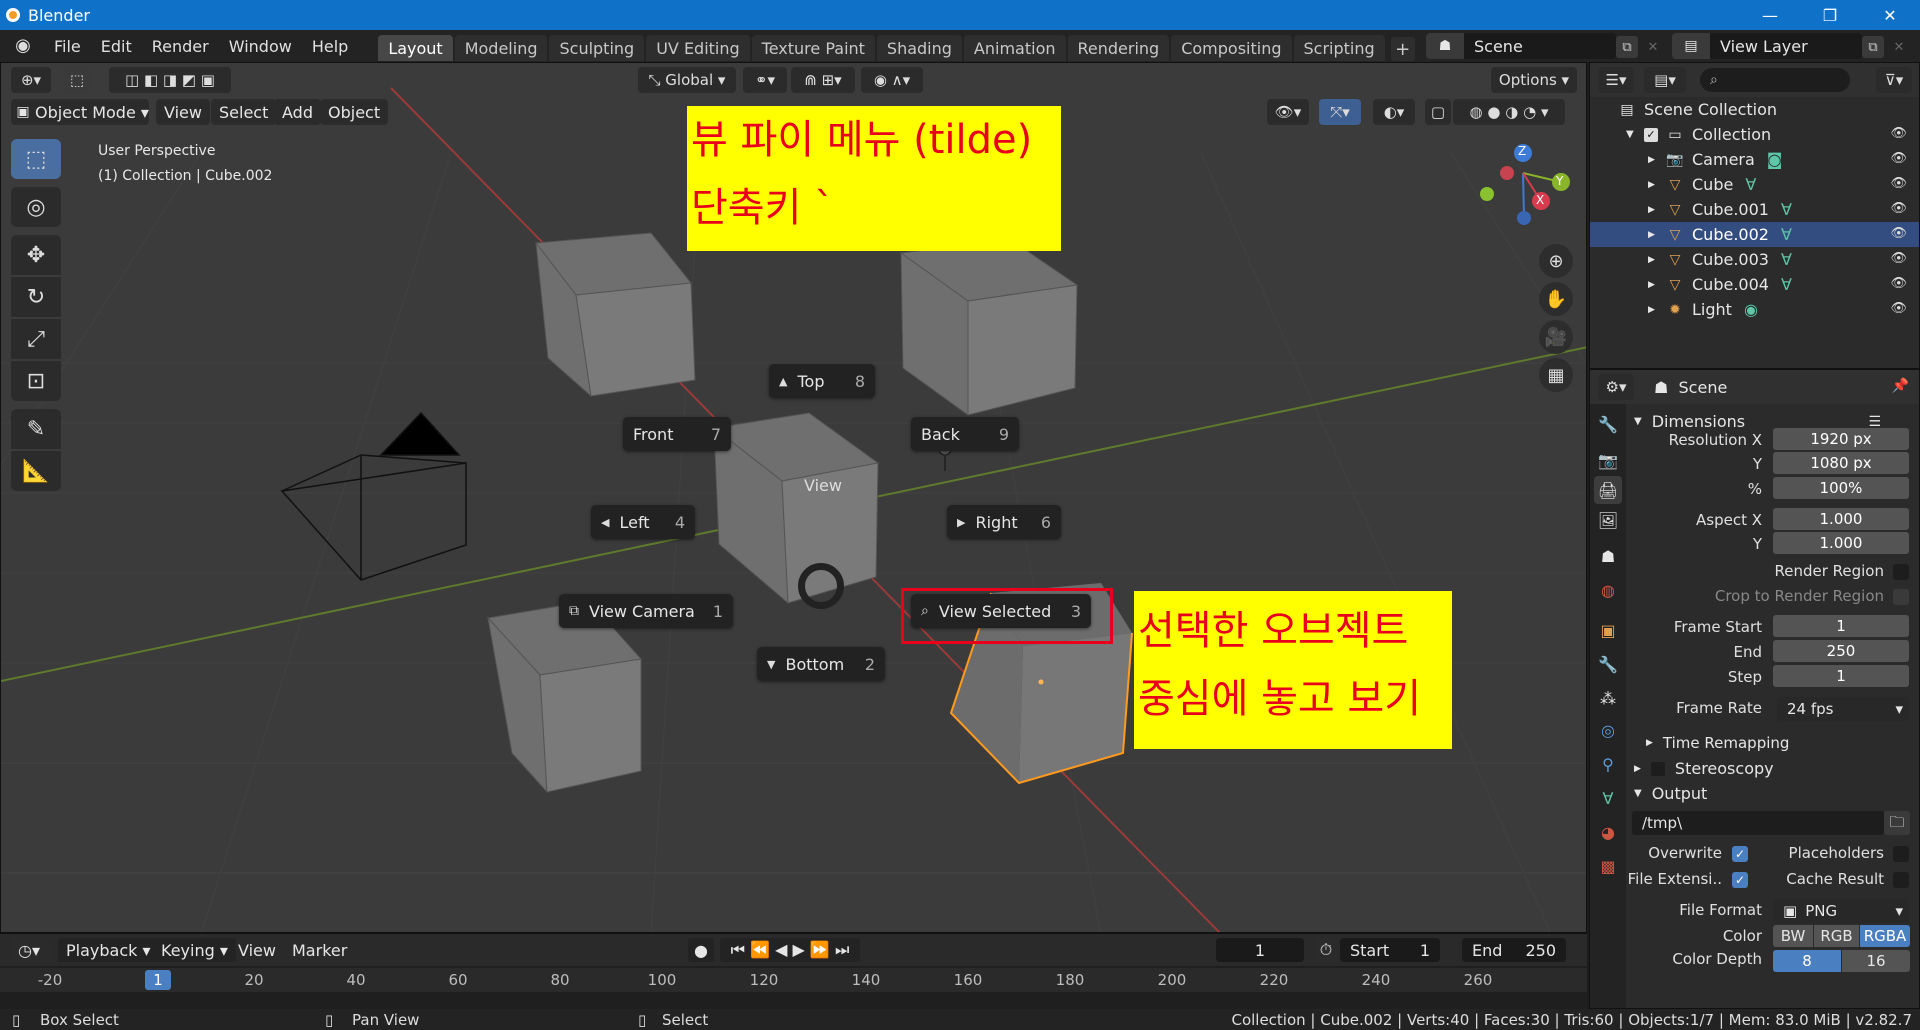 This screenshot has height=1030, width=1920. What do you see at coordinates (1841, 488) in the screenshot?
I see `resolution-percent-field: 100%` at bounding box center [1841, 488].